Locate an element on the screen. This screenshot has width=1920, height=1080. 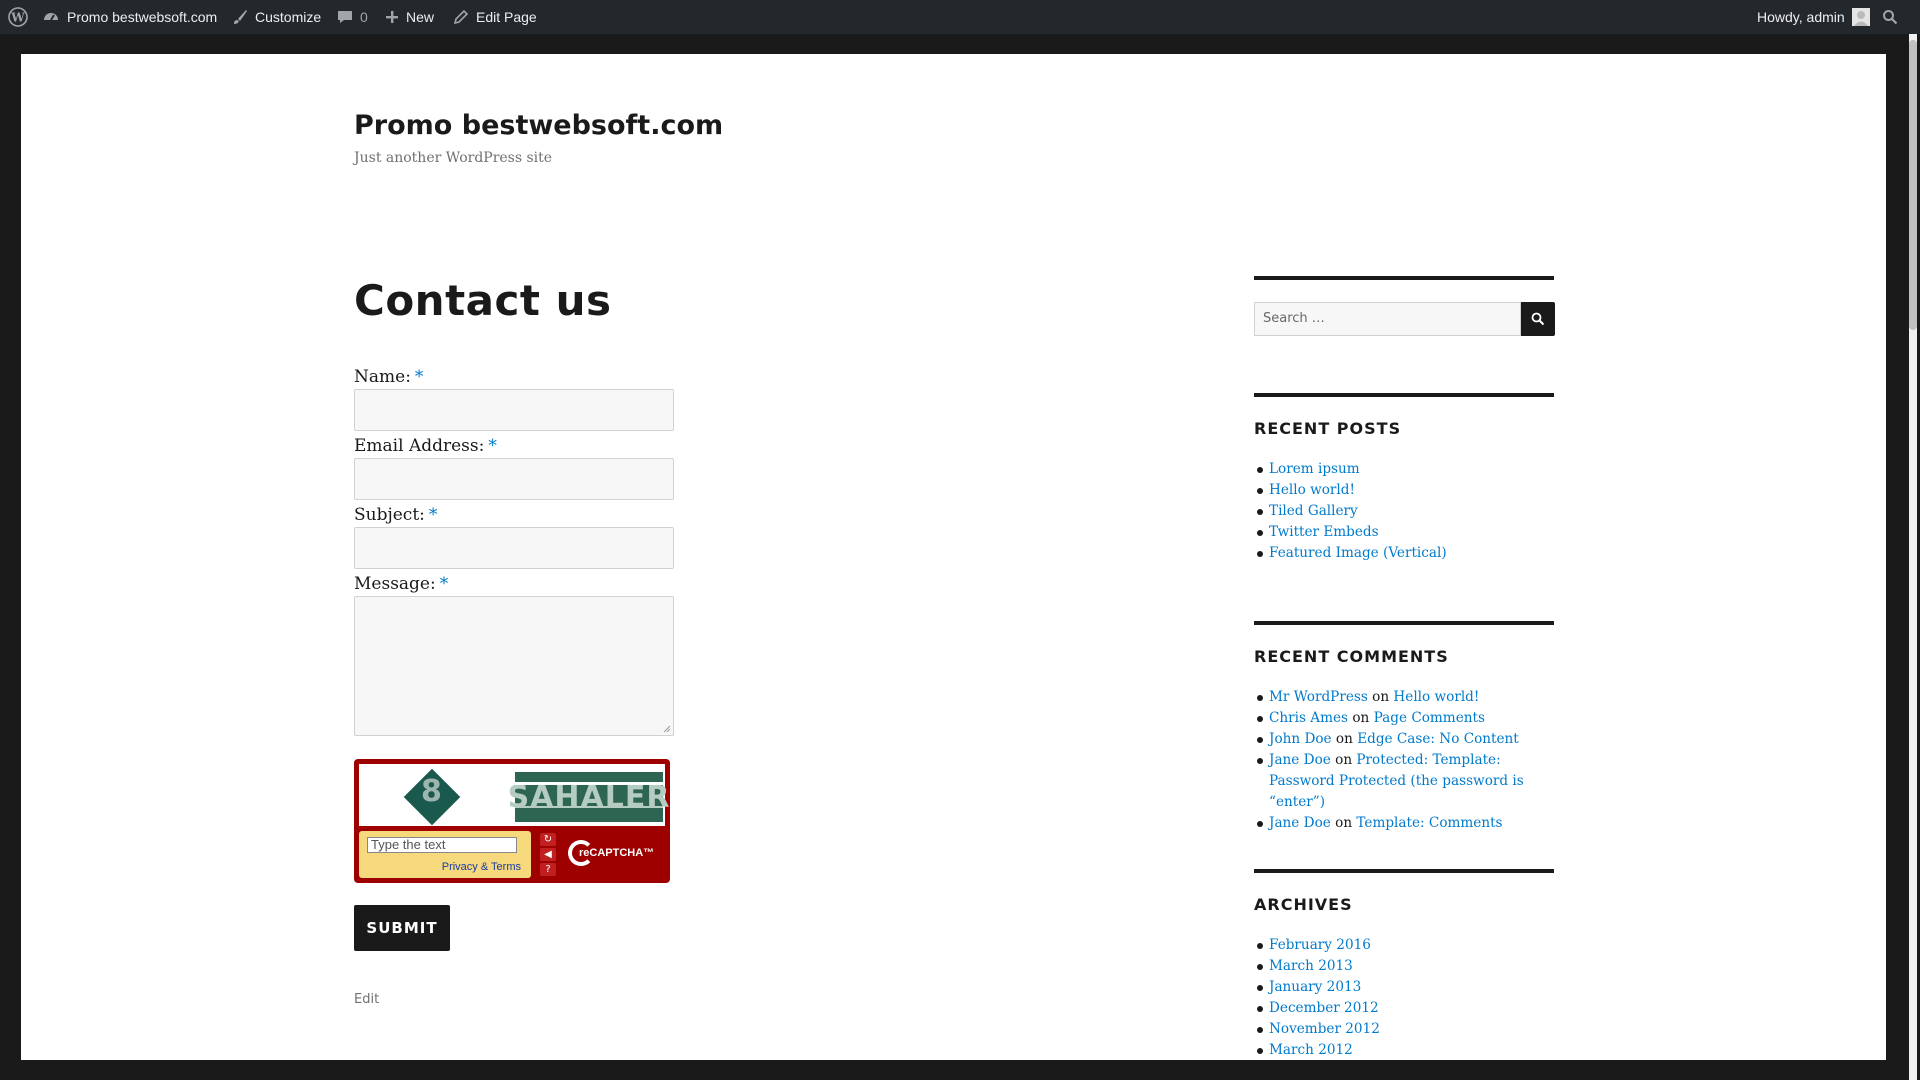
new-content-menu: New is located at coordinates (409, 17).